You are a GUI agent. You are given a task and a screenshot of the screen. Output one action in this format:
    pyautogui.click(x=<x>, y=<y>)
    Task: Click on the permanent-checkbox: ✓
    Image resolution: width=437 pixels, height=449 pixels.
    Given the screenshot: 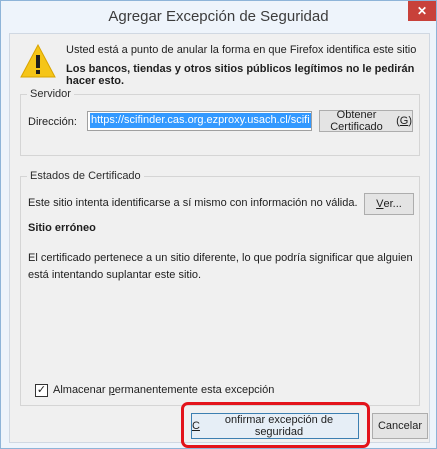 What is the action you would take?
    pyautogui.click(x=41, y=390)
    